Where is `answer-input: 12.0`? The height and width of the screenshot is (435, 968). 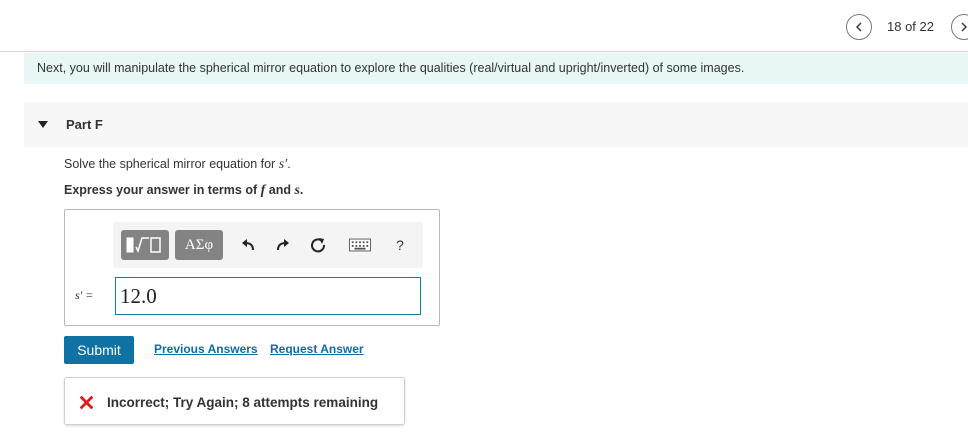
answer-input: 12.0 is located at coordinates (268, 296).